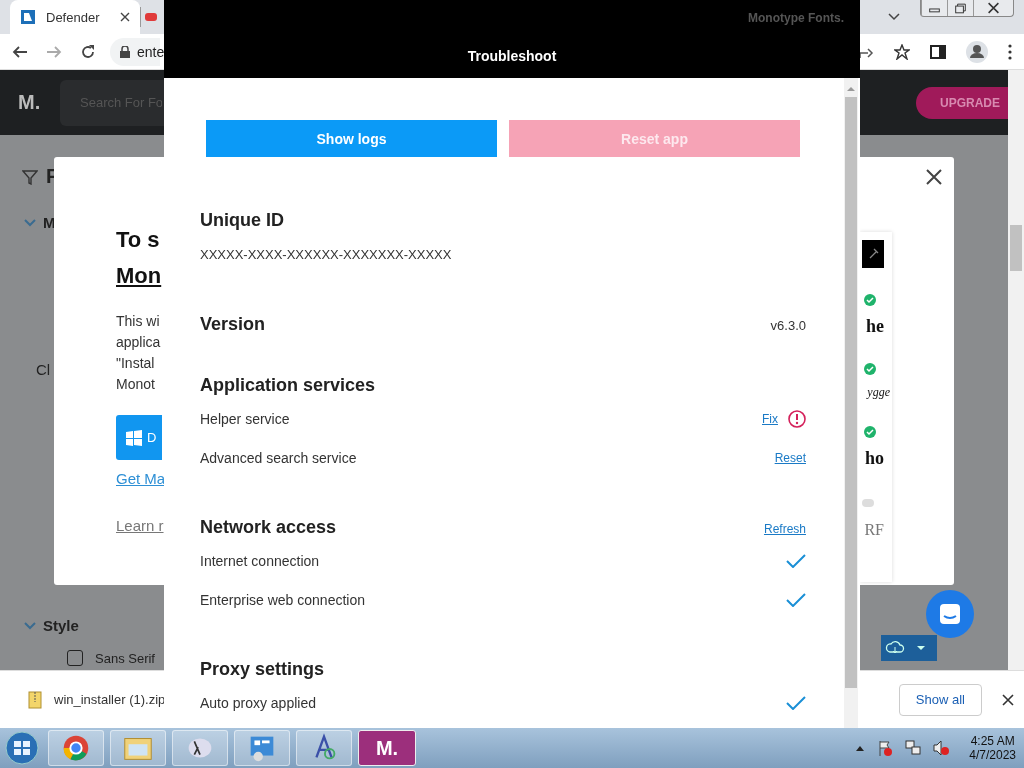 This screenshot has height=768, width=1024. What do you see at coordinates (39, 102) in the screenshot?
I see `site-logo: M.` at bounding box center [39, 102].